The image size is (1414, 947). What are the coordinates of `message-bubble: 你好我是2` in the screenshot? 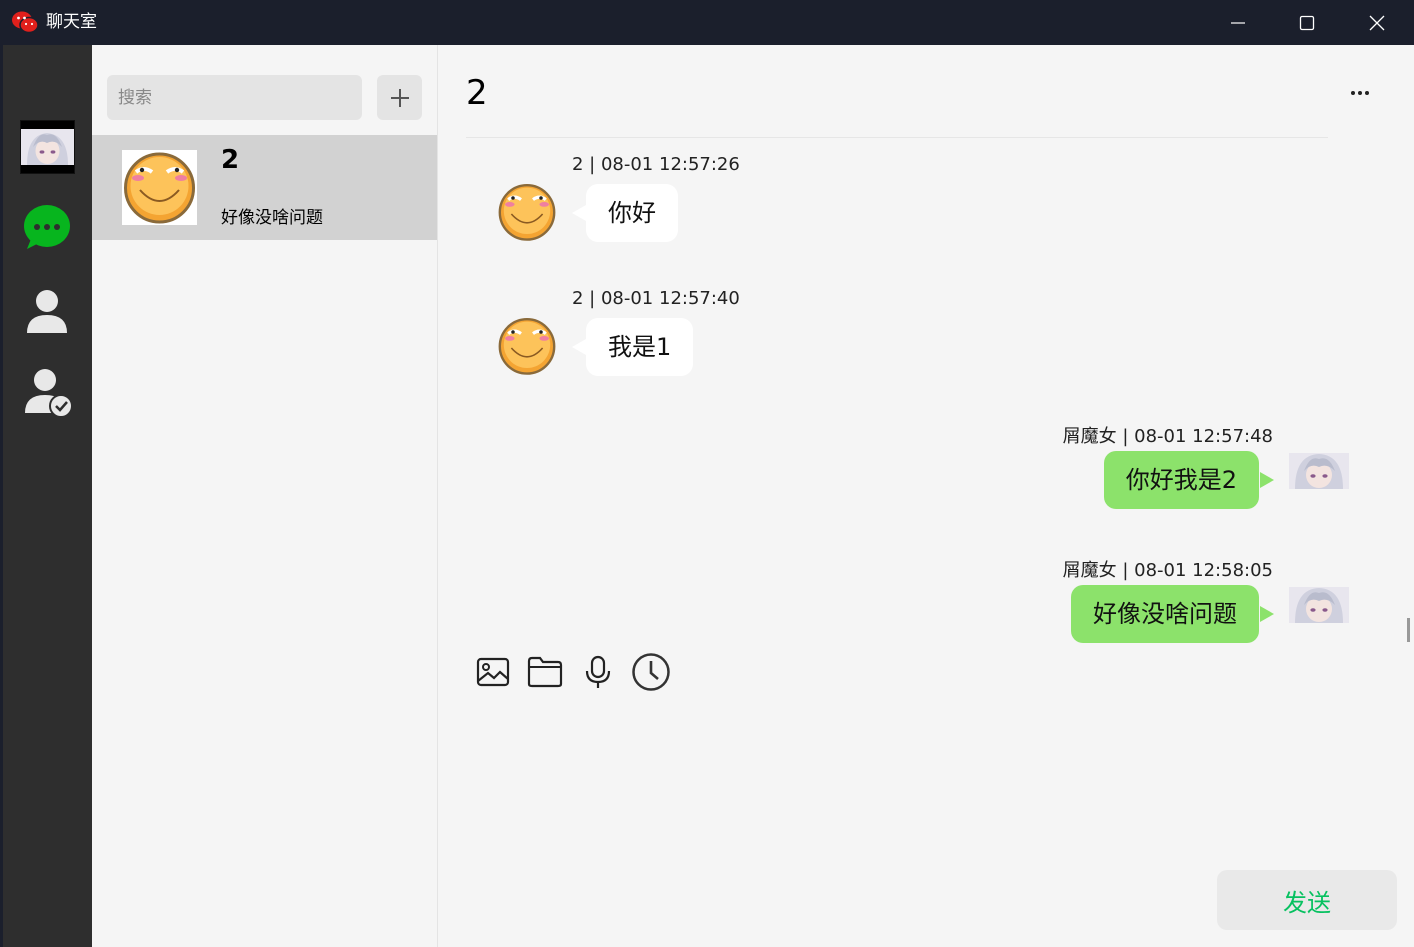 It's located at (1181, 480).